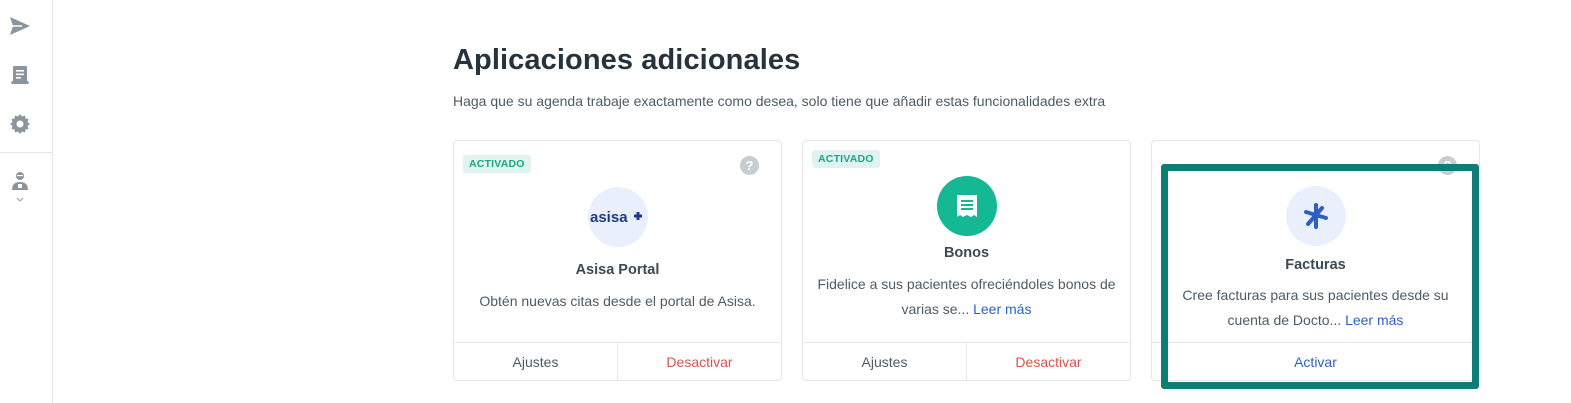  I want to click on card-footer: Activar, so click(1315, 361).